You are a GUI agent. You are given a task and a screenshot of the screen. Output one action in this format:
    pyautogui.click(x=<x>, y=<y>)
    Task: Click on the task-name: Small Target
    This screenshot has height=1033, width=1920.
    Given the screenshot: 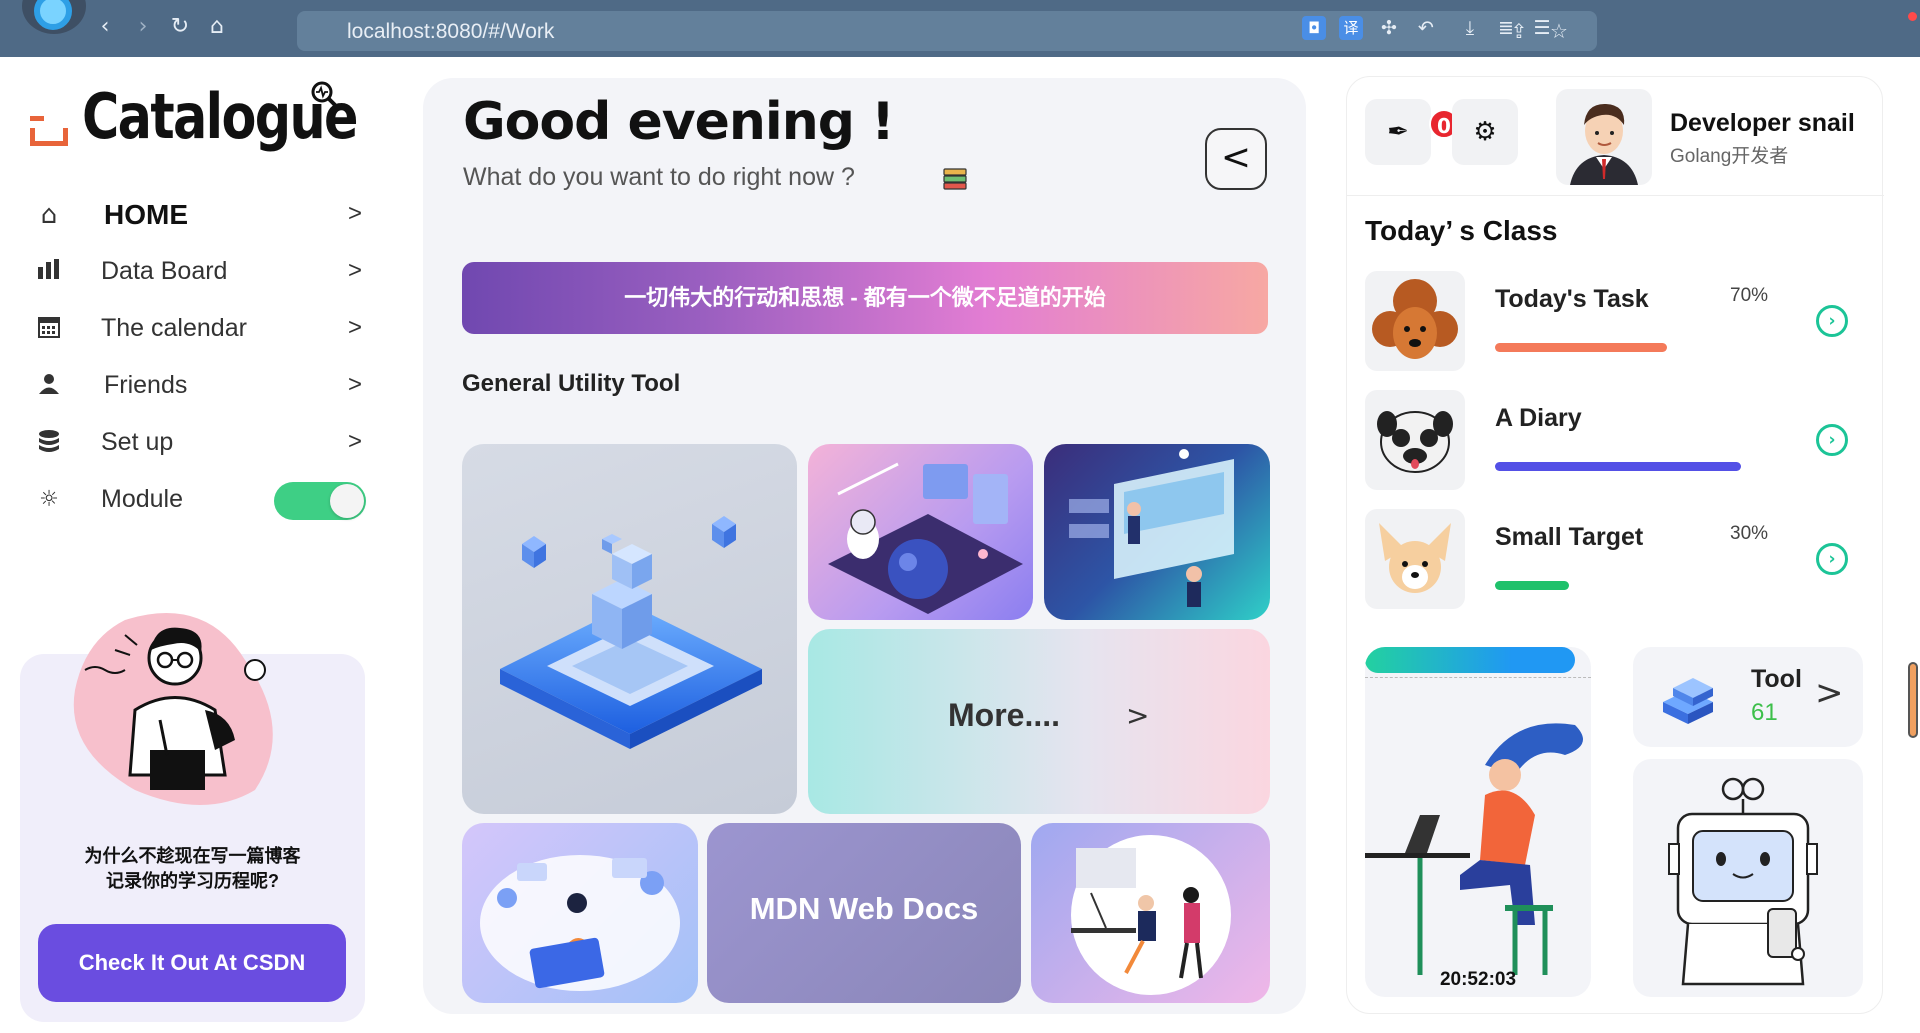 What is the action you would take?
    pyautogui.click(x=1569, y=537)
    